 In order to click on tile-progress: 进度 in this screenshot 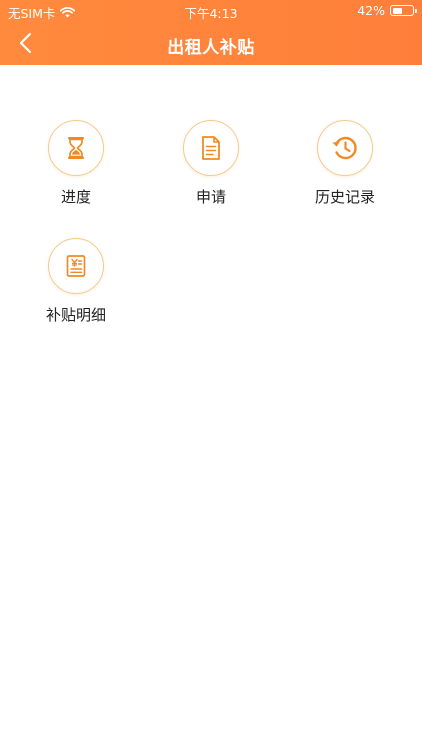, I will do `click(76, 167)`.